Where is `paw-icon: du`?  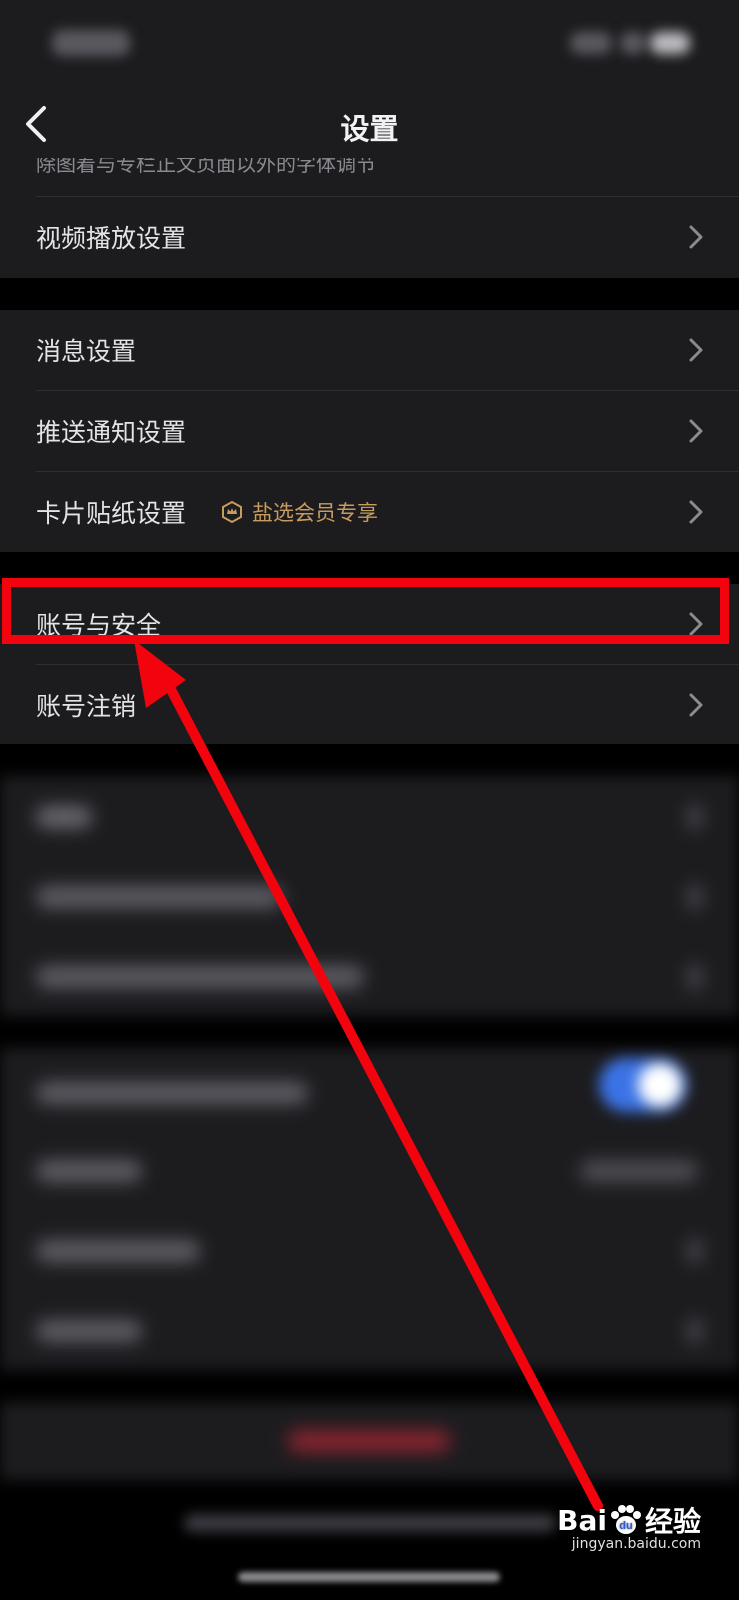 paw-icon: du is located at coordinates (625, 1519).